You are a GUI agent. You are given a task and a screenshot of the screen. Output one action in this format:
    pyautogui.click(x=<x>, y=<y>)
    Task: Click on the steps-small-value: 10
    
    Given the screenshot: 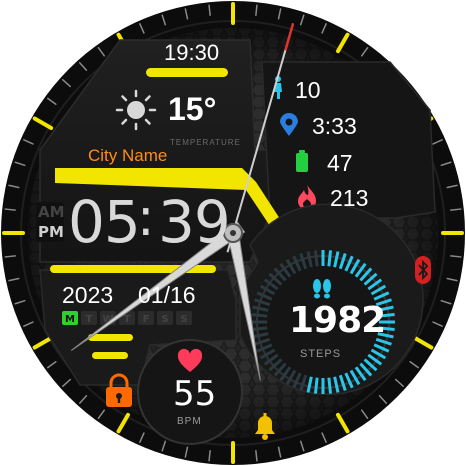 What is the action you would take?
    pyautogui.click(x=308, y=90)
    